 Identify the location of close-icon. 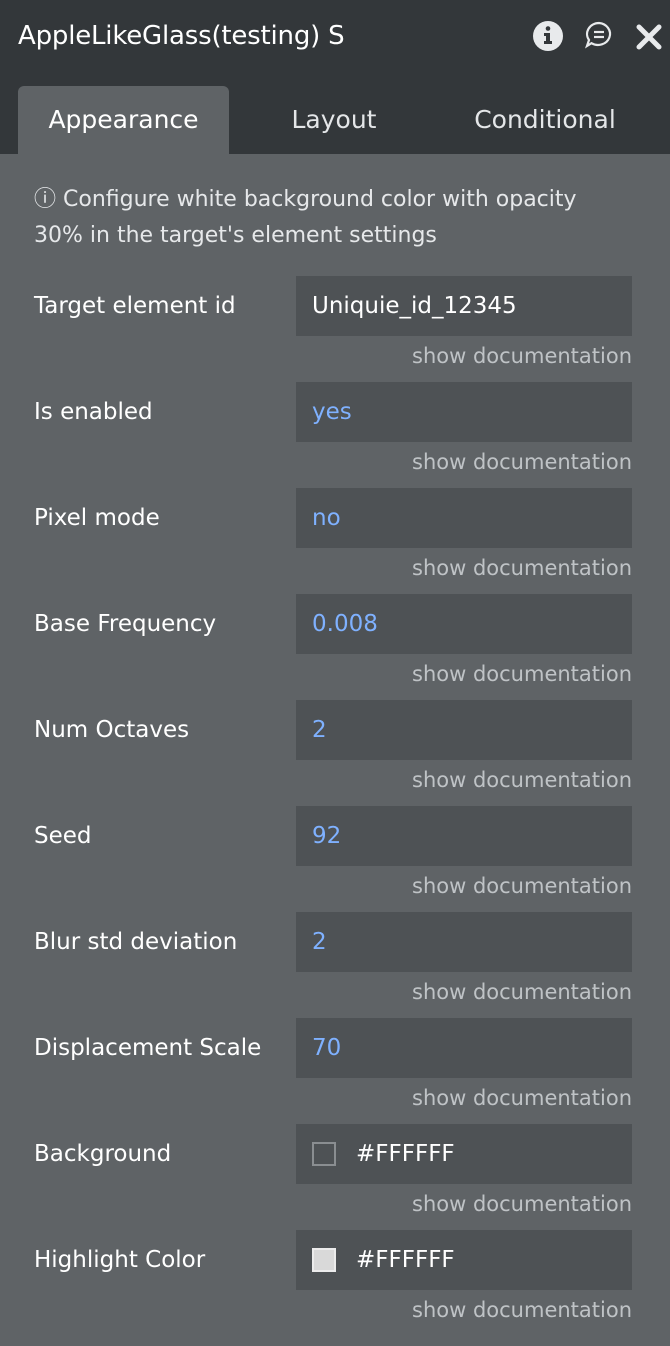
(650, 38).